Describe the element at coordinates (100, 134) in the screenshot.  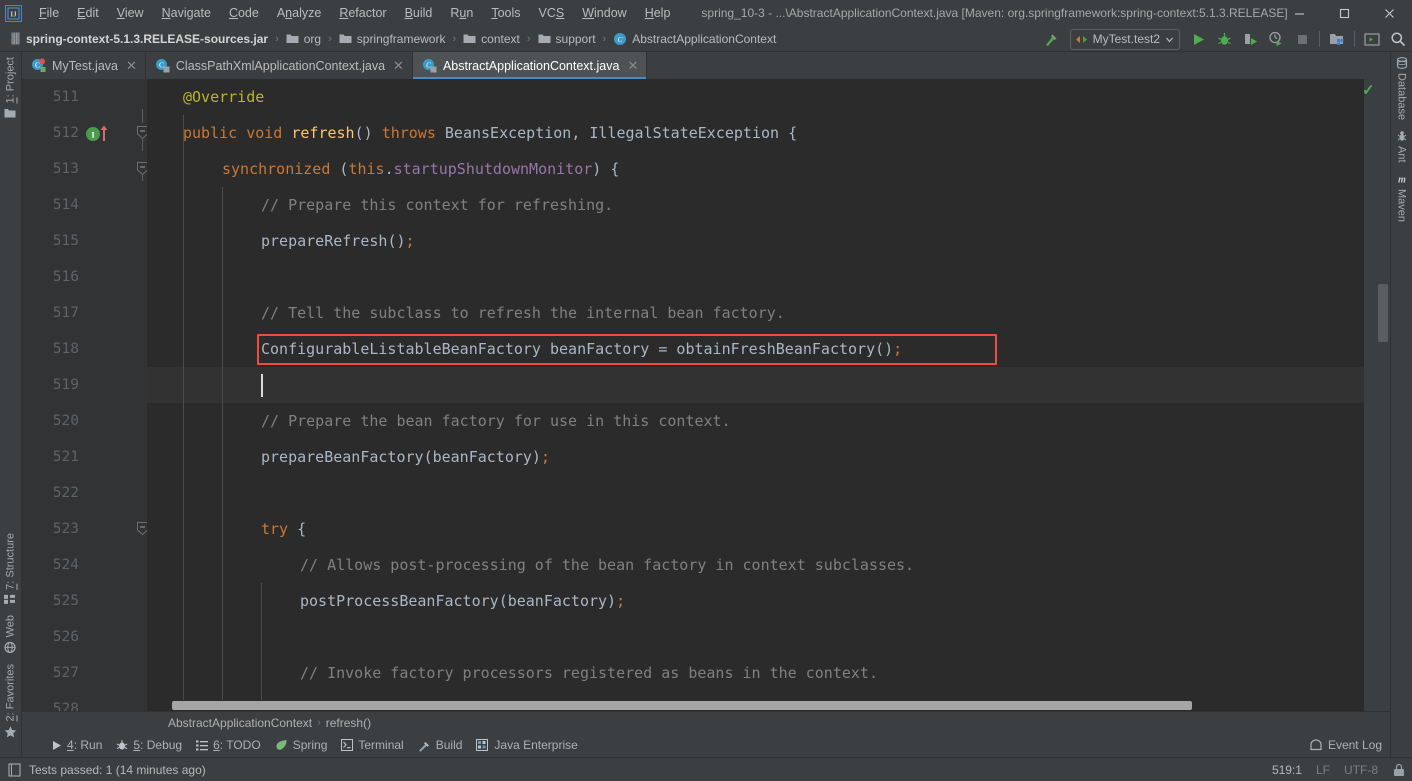
I see `run-test-gutter-icon: I` at that location.